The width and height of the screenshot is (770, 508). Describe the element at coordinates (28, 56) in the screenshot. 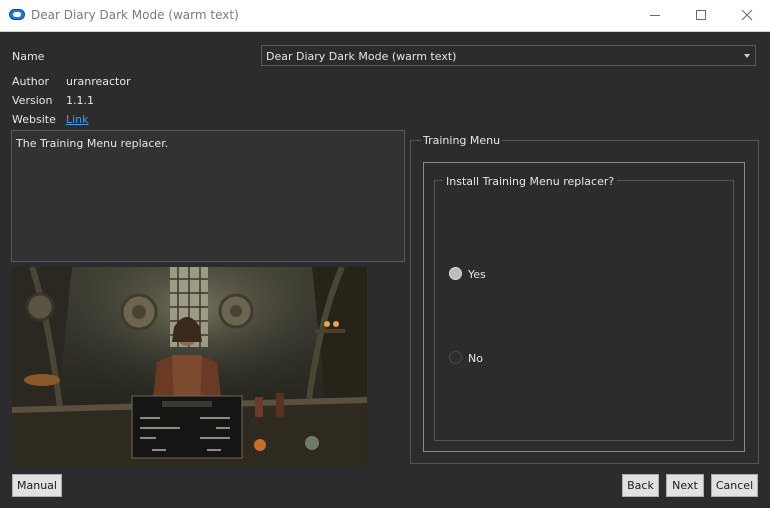

I see `name-label: Name` at that location.